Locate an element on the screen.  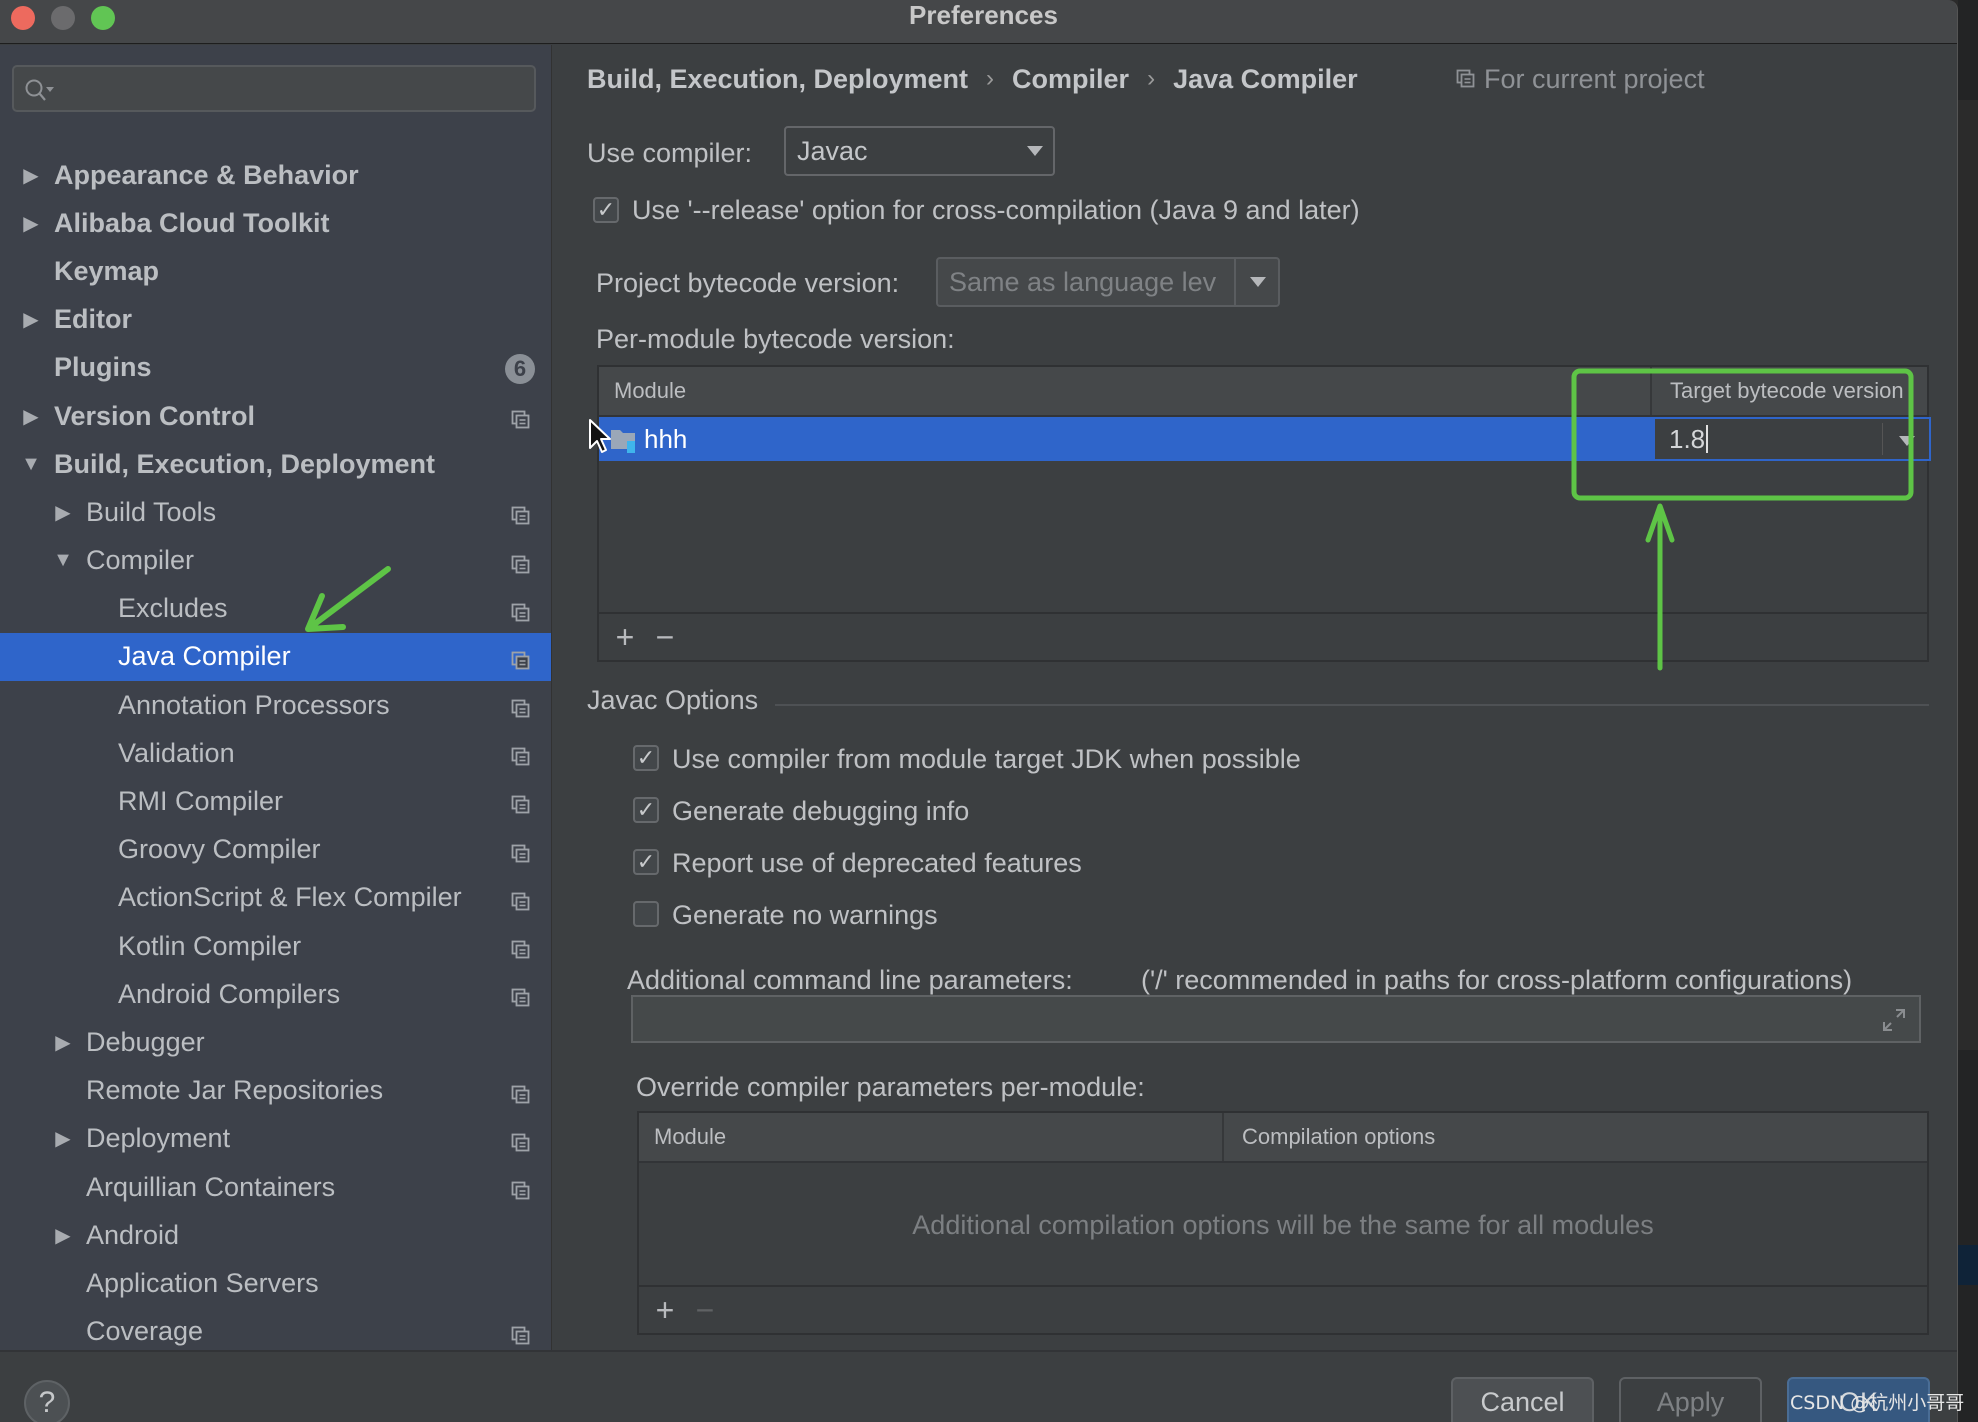
javac-options-title: Javac Options is located at coordinates (673, 700).